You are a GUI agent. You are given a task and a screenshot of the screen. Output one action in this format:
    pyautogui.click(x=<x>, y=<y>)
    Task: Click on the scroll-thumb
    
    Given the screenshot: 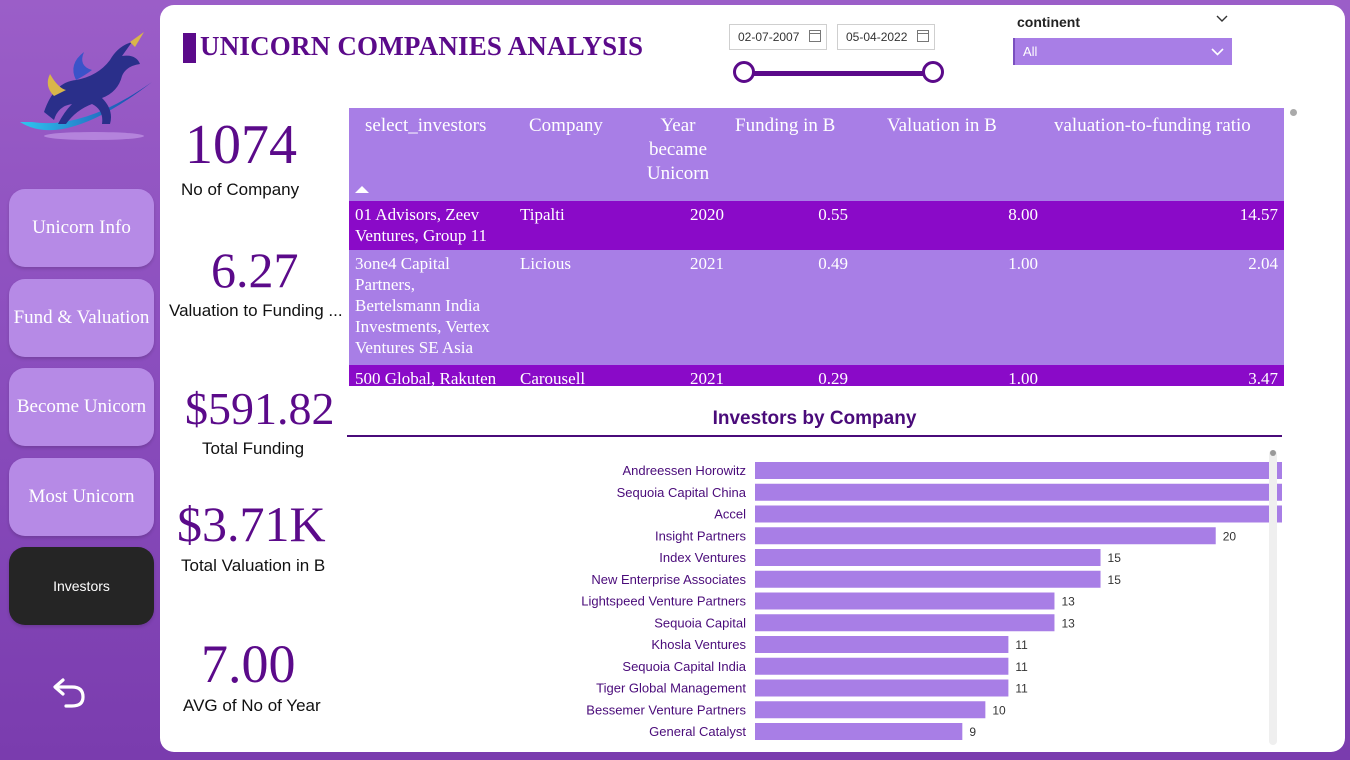 What is the action you would take?
    pyautogui.click(x=1273, y=453)
    